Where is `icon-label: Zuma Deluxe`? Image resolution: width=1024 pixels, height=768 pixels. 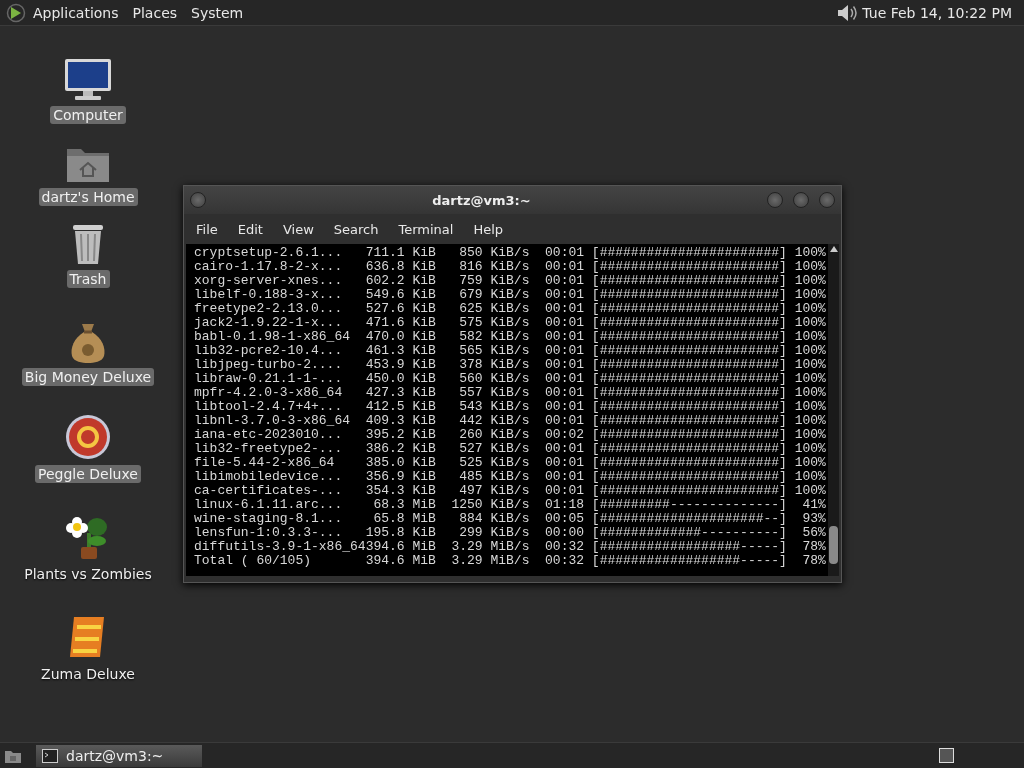 icon-label: Zuma Deluxe is located at coordinates (88, 674).